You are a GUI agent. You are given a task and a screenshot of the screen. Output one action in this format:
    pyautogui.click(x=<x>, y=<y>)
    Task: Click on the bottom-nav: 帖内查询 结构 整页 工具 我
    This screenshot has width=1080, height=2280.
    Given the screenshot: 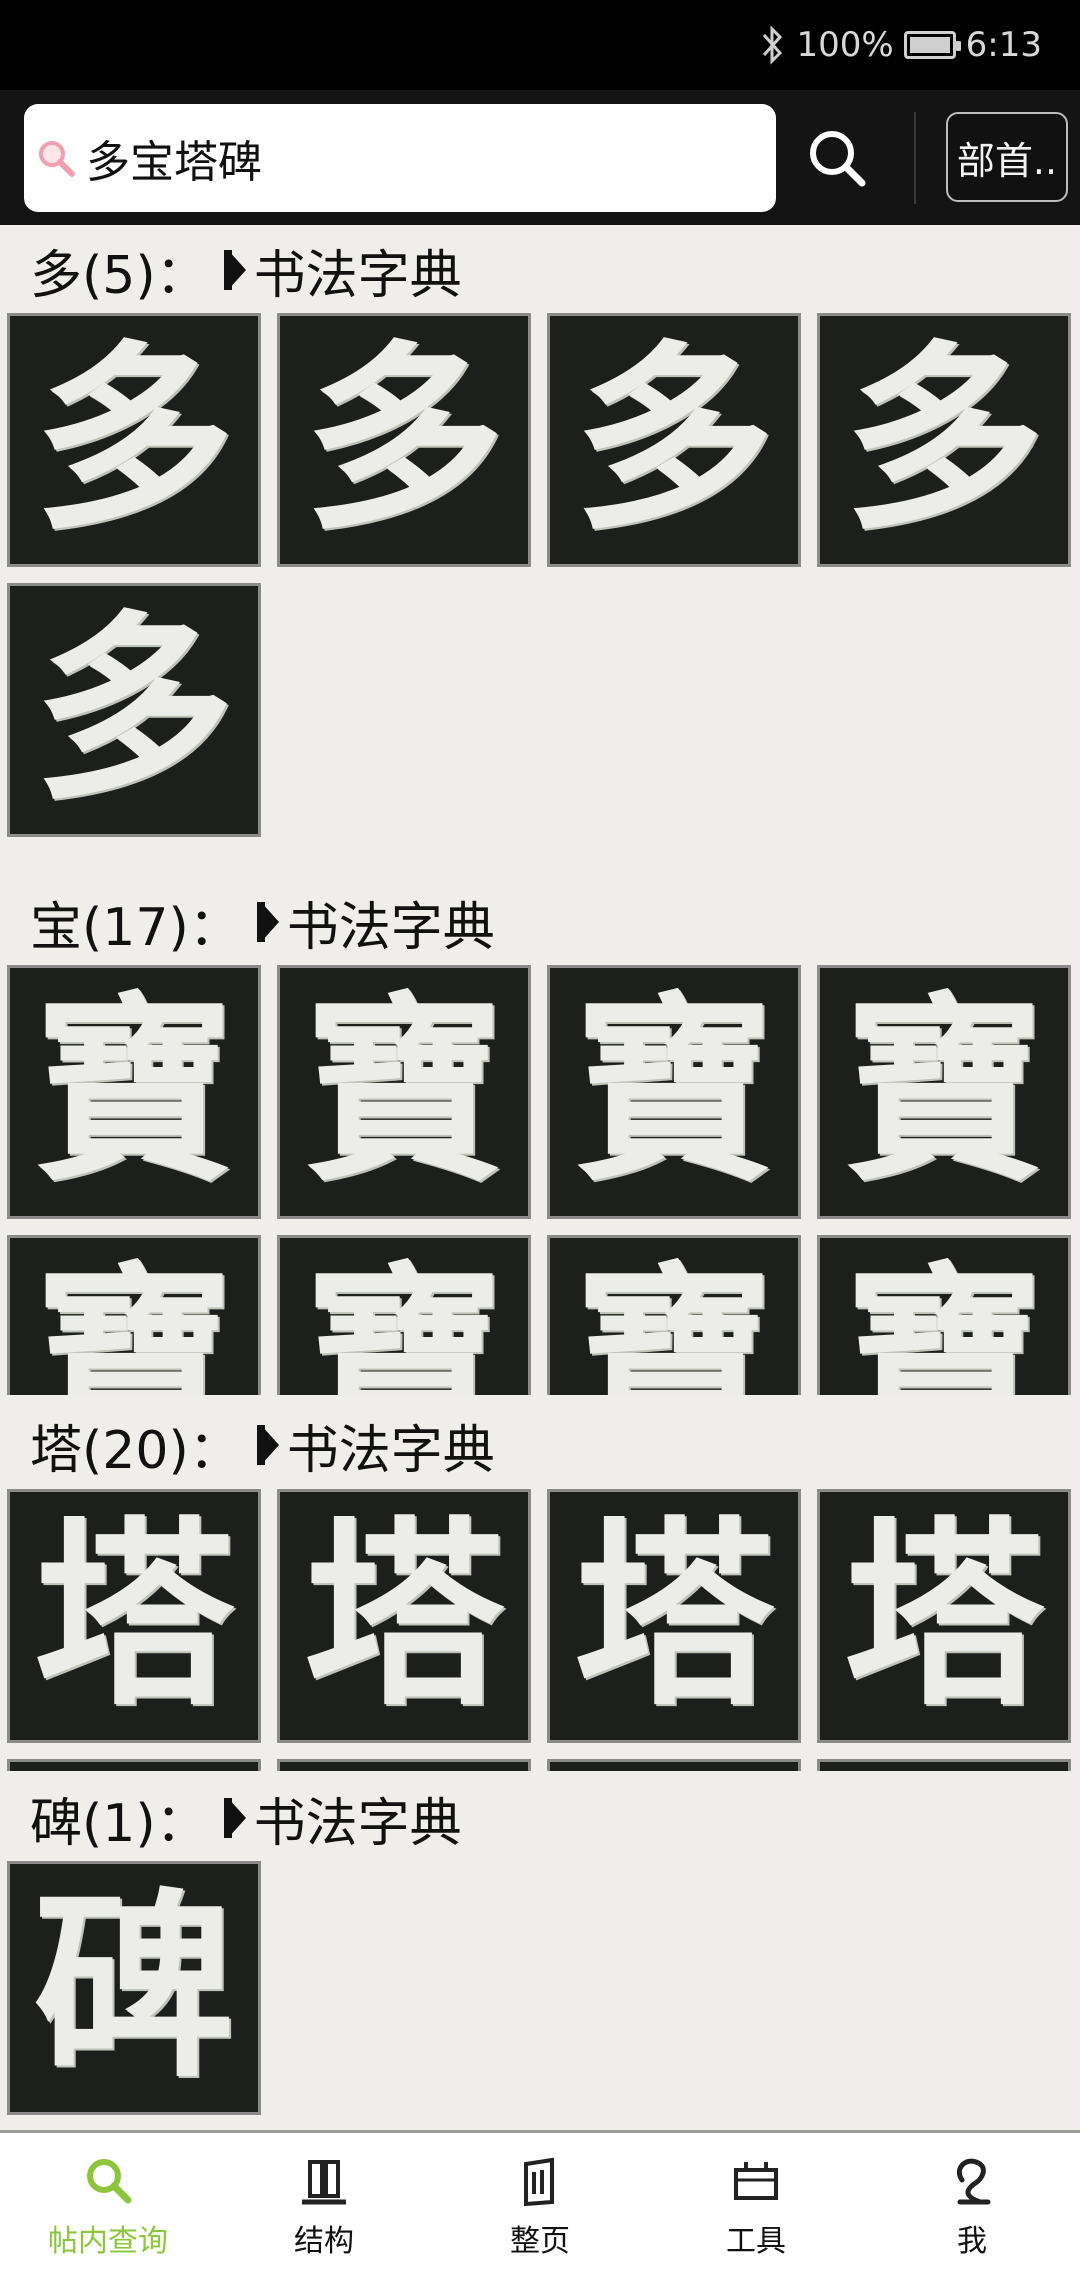 What is the action you would take?
    pyautogui.click(x=540, y=2205)
    